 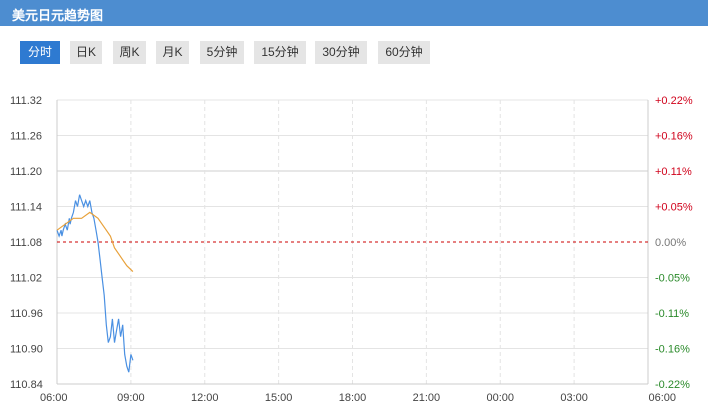 What do you see at coordinates (26, 350) in the screenshot?
I see `y-tick-label: 110.90` at bounding box center [26, 350].